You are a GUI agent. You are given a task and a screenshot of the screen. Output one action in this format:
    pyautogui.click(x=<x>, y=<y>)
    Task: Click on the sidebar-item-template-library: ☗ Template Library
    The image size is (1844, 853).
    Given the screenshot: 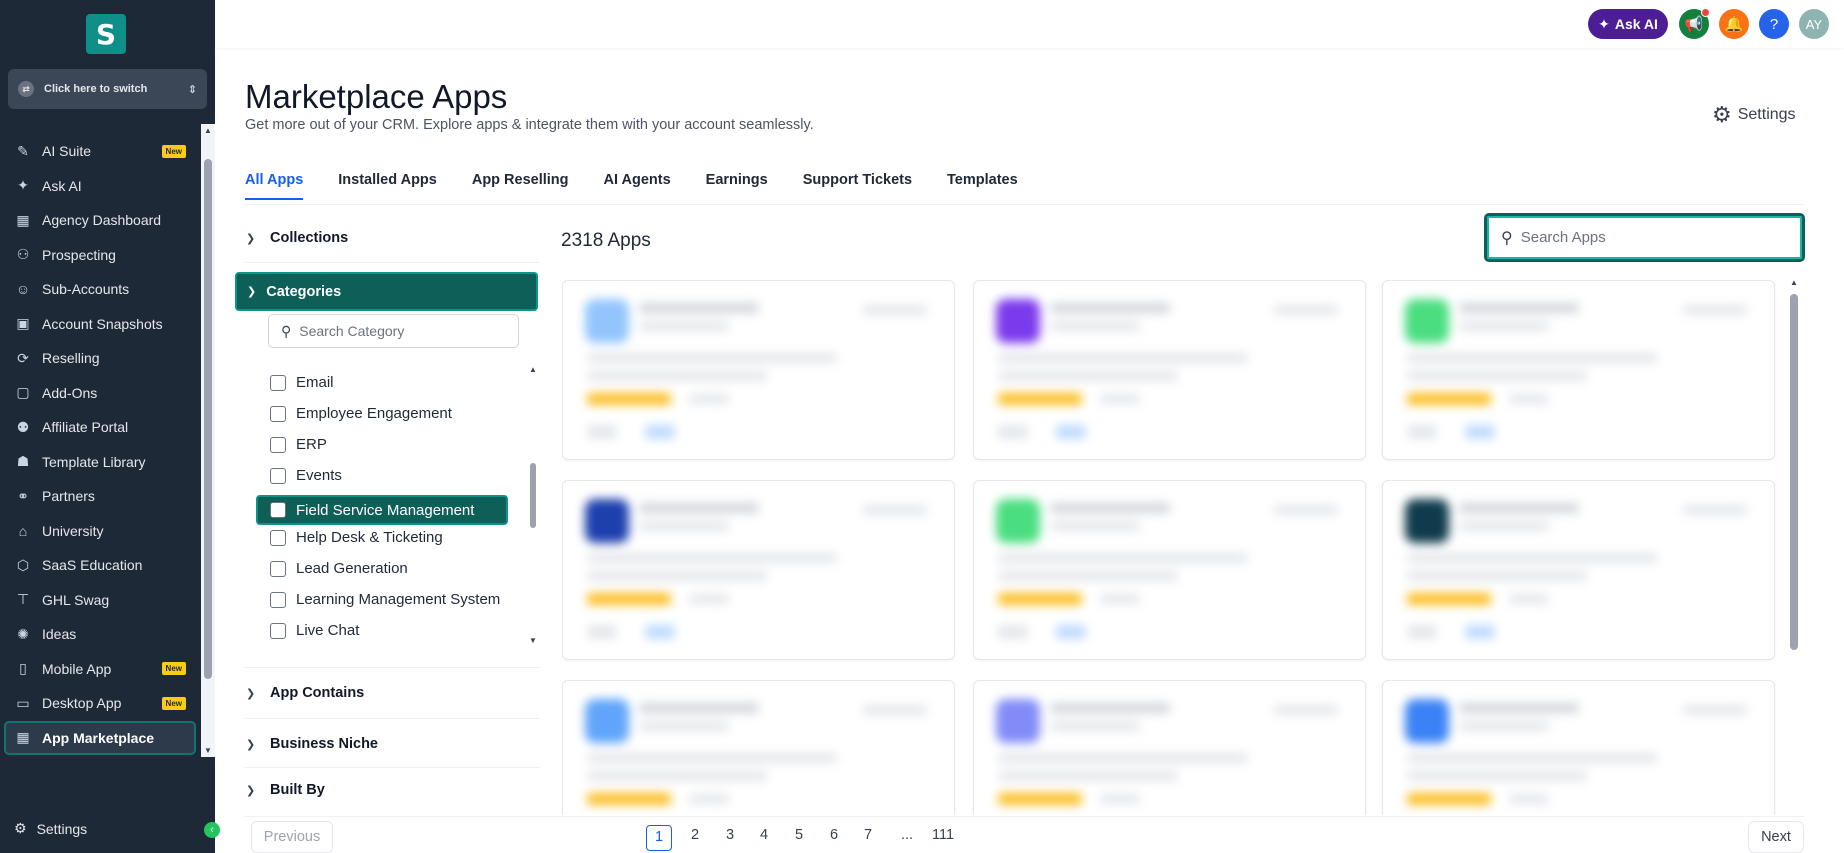 What is the action you would take?
    pyautogui.click(x=100, y=462)
    